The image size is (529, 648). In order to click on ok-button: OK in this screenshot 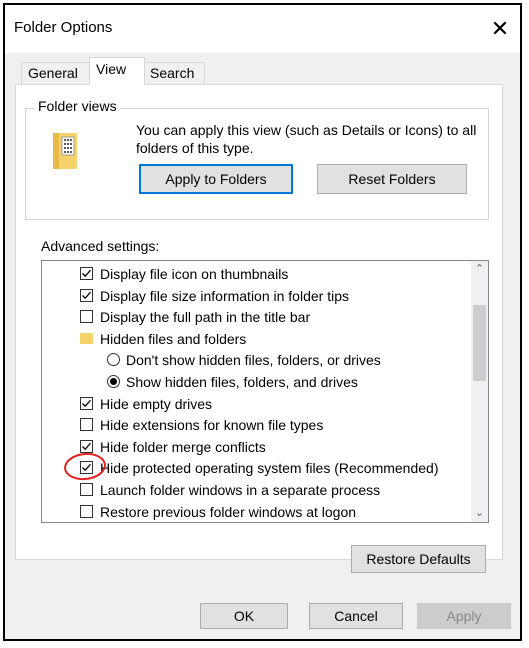, I will do `click(244, 616)`.